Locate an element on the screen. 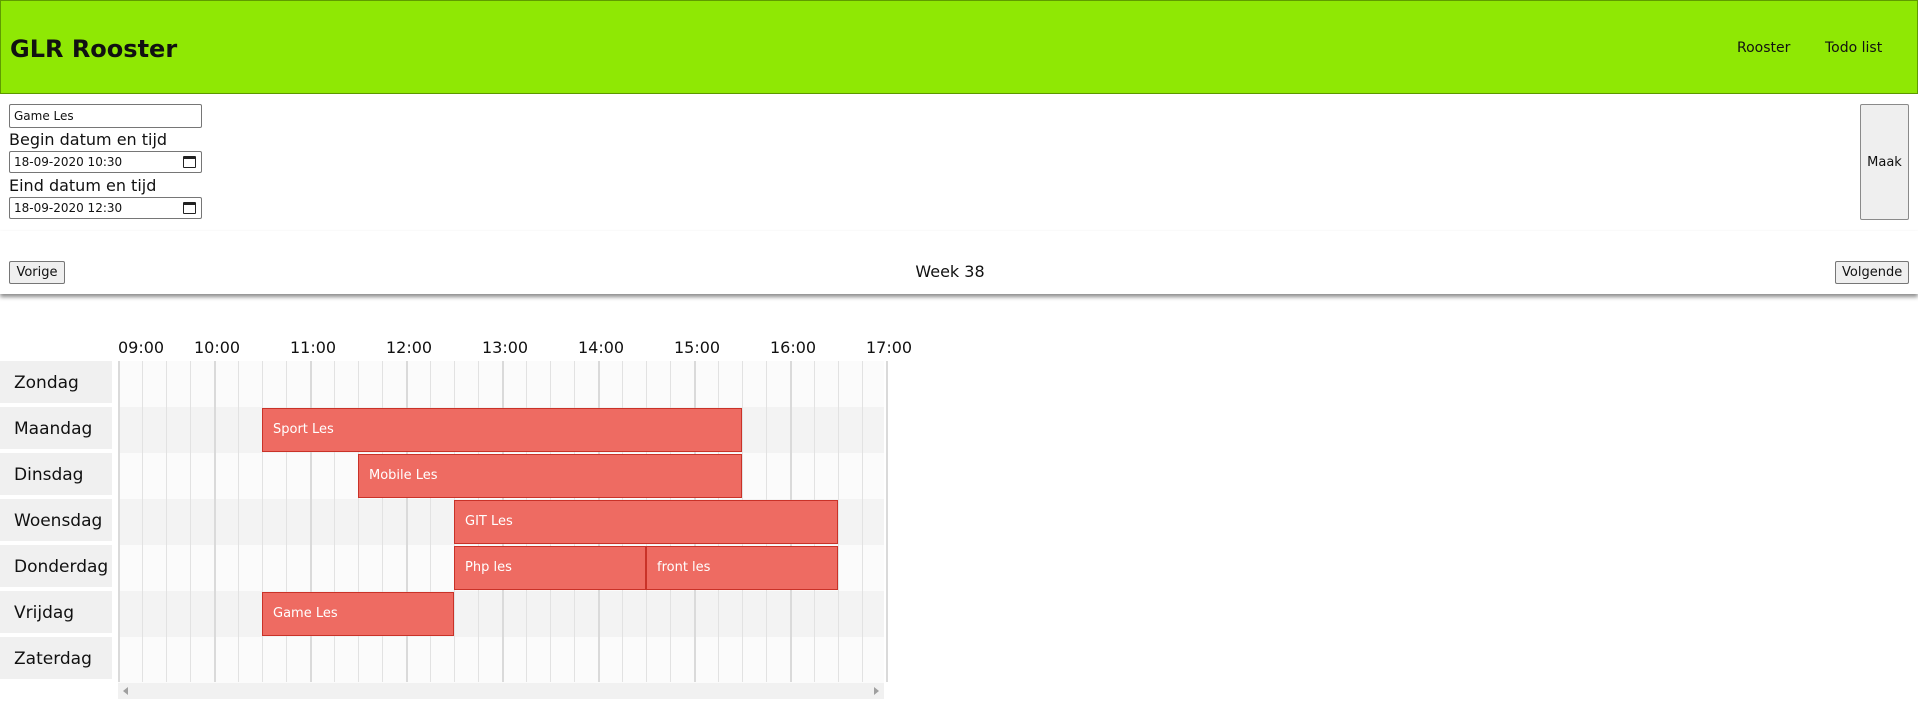 Image resolution: width=1918 pixels, height=707 pixels. nav-link-rooster: Rooster is located at coordinates (1763, 48).